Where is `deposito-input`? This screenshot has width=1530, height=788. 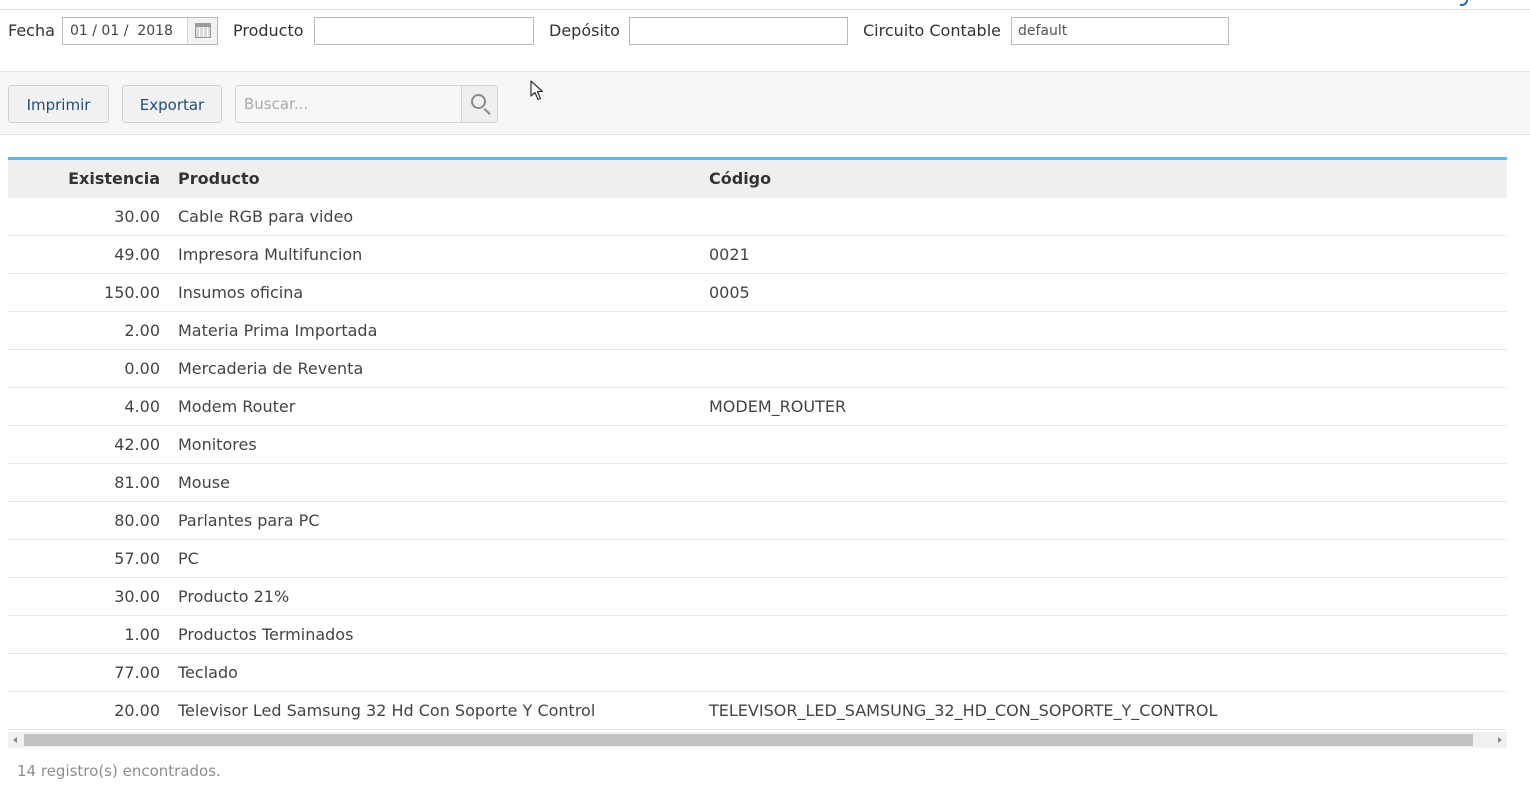
deposito-input is located at coordinates (738, 31).